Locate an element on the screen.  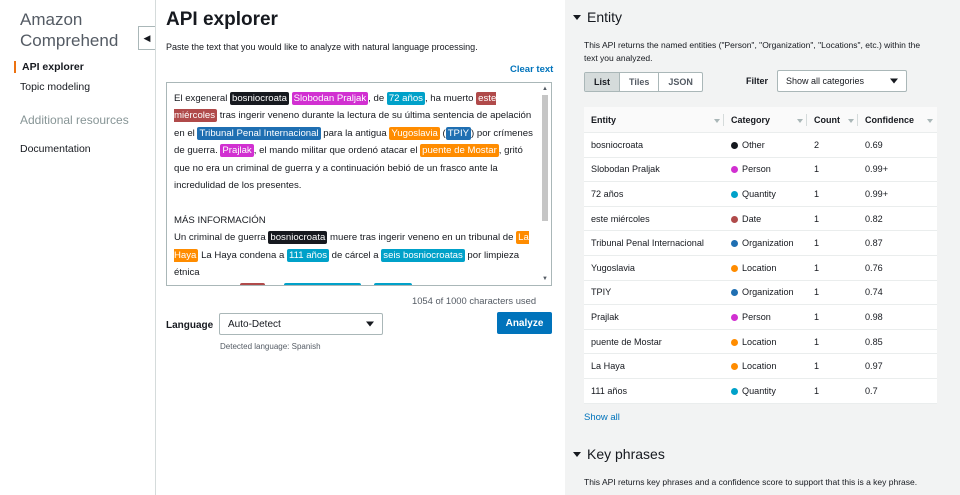
analyze-button: Analyze is located at coordinates (524, 323).